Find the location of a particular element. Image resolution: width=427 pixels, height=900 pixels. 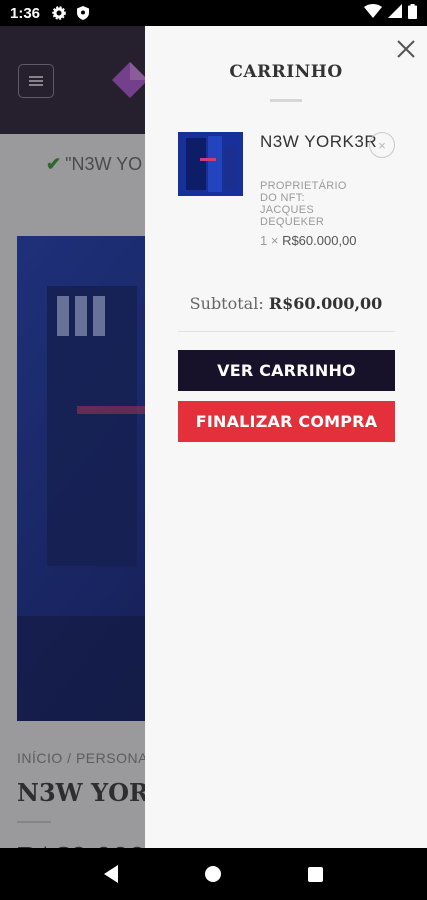

cart-subtotal: Subtotal: R$60.000,00 is located at coordinates (286, 303).